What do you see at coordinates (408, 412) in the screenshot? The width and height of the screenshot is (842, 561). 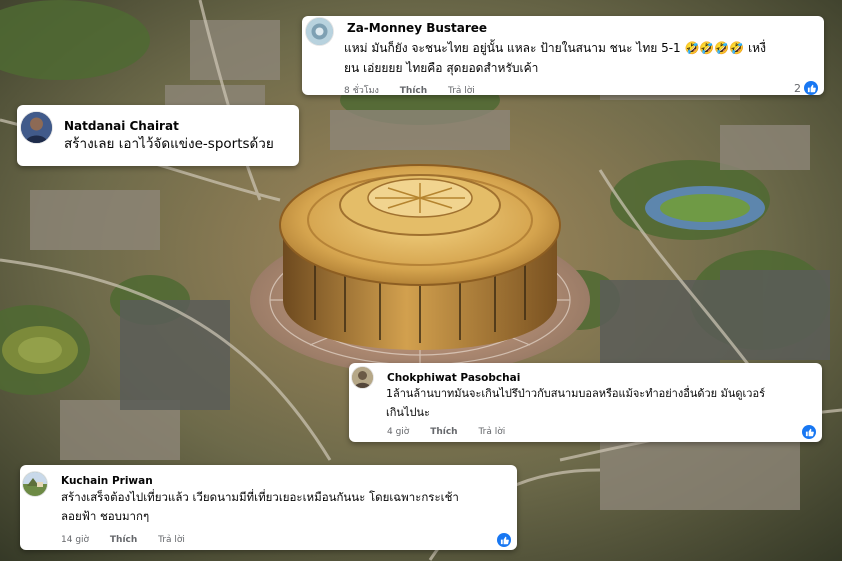 I see `comment-text-line: เกินไปนะ` at bounding box center [408, 412].